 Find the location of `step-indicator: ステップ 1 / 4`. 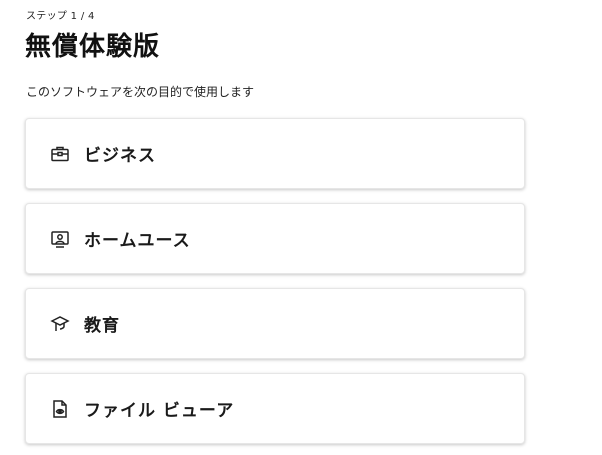

step-indicator: ステップ 1 / 4 is located at coordinates (60, 16).